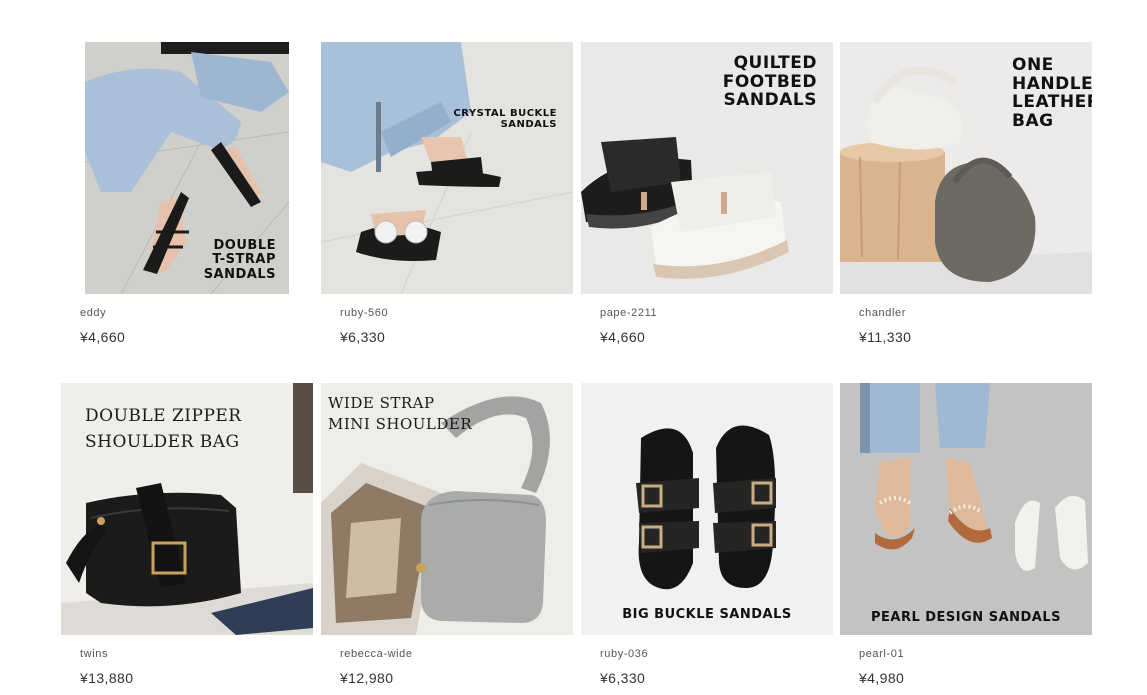 The width and height of the screenshot is (1147, 695). I want to click on product-image: DOUBLE T-STRAP SANDALS, so click(187, 168).